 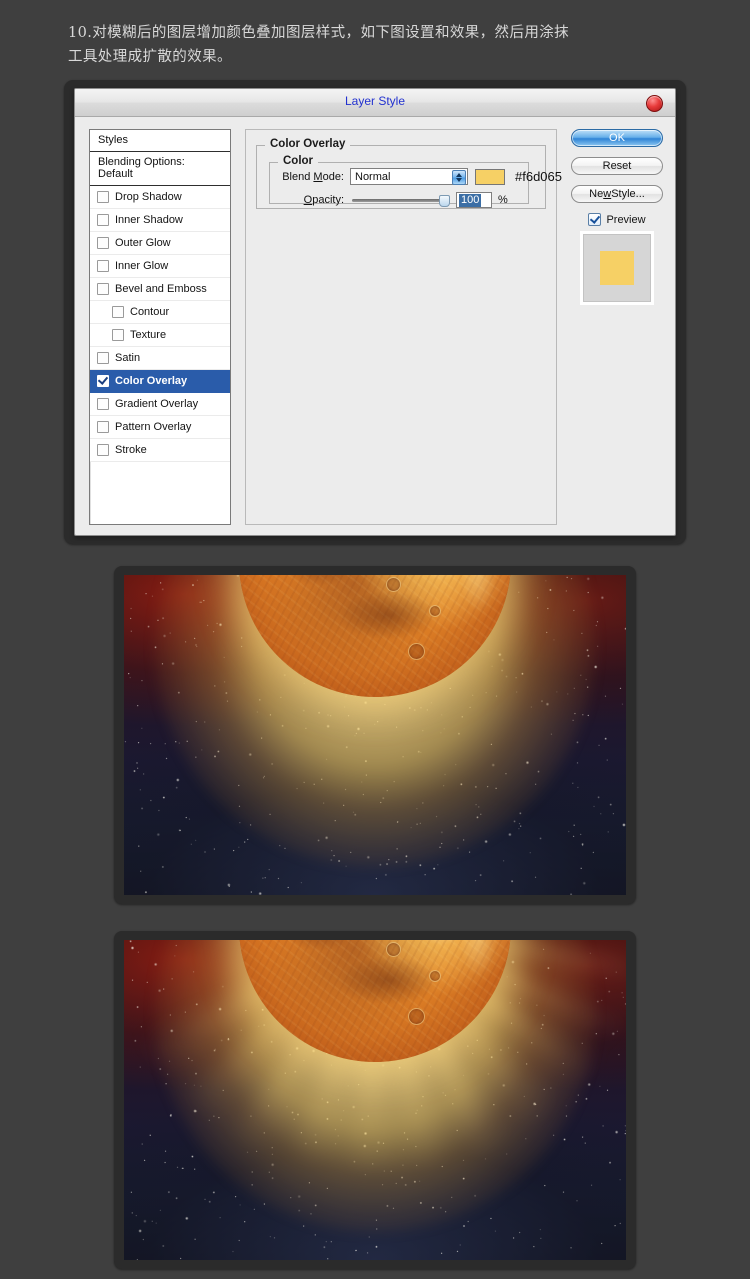 I want to click on blend-mode-row: Blend Mode: Normal #f6d065, so click(x=416, y=176).